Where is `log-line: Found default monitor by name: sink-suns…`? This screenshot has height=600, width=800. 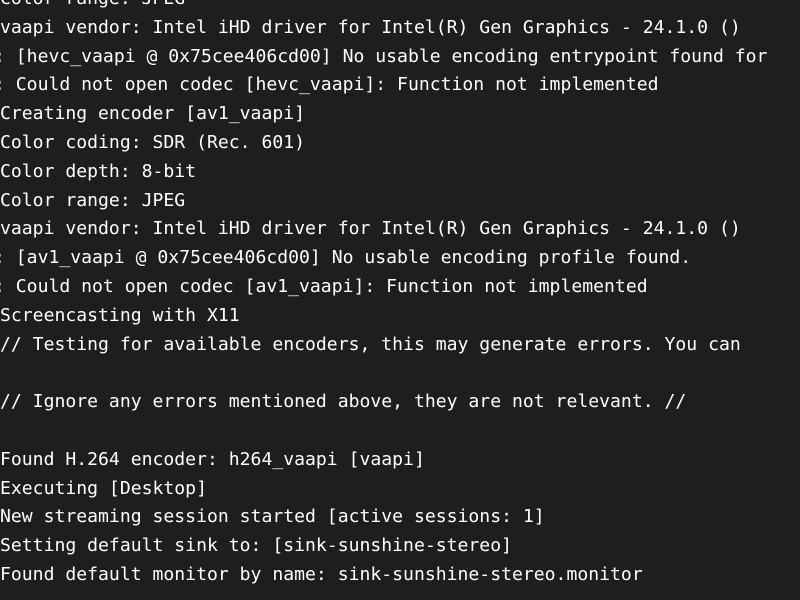 log-line: Found default monitor by name: sink-suns… is located at coordinates (321, 574).